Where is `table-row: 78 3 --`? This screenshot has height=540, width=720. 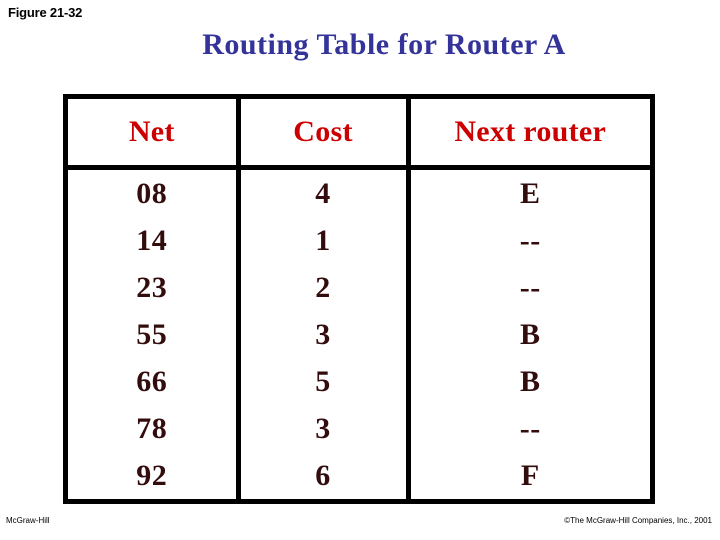
table-row: 78 3 -- is located at coordinates (359, 428).